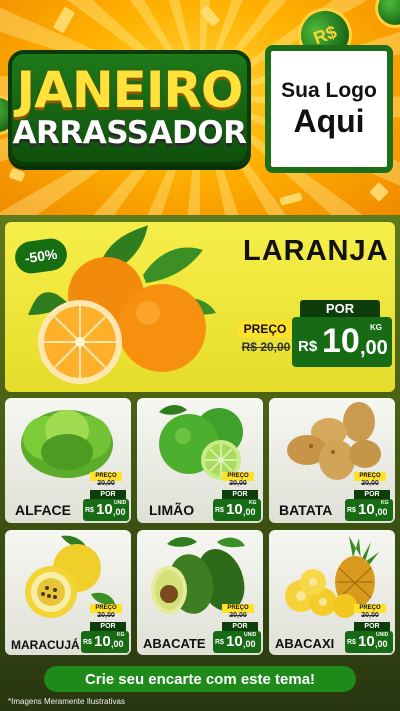  I want to click on old-price: R$ 20,00, so click(266, 347).